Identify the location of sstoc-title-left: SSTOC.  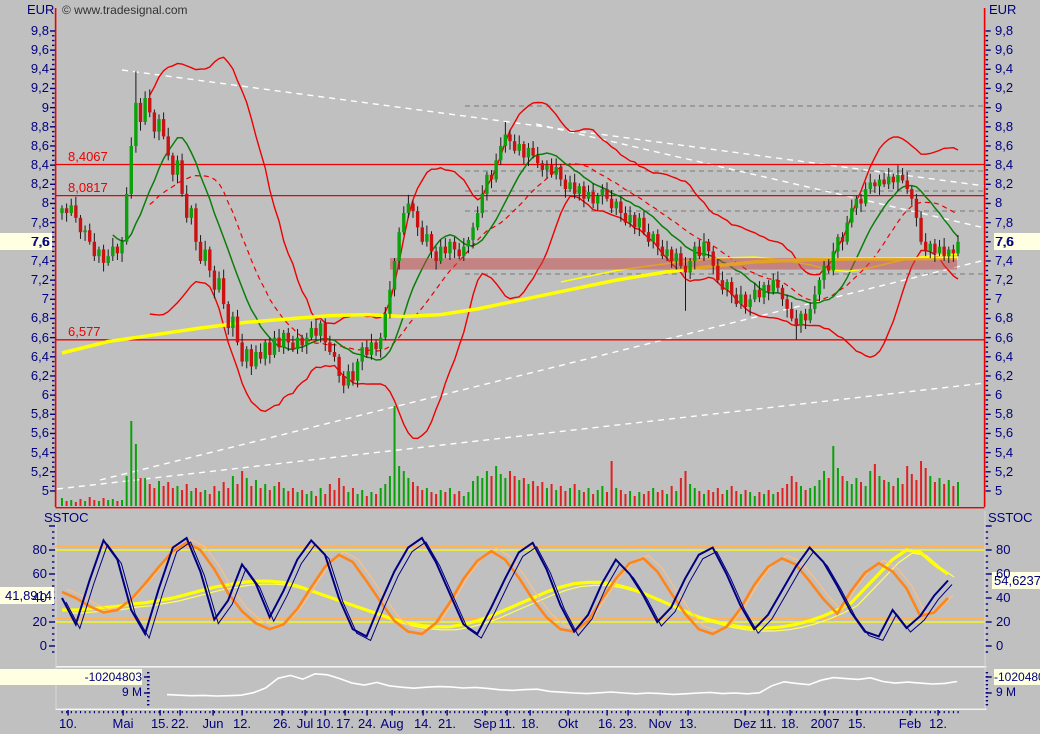
(66, 517).